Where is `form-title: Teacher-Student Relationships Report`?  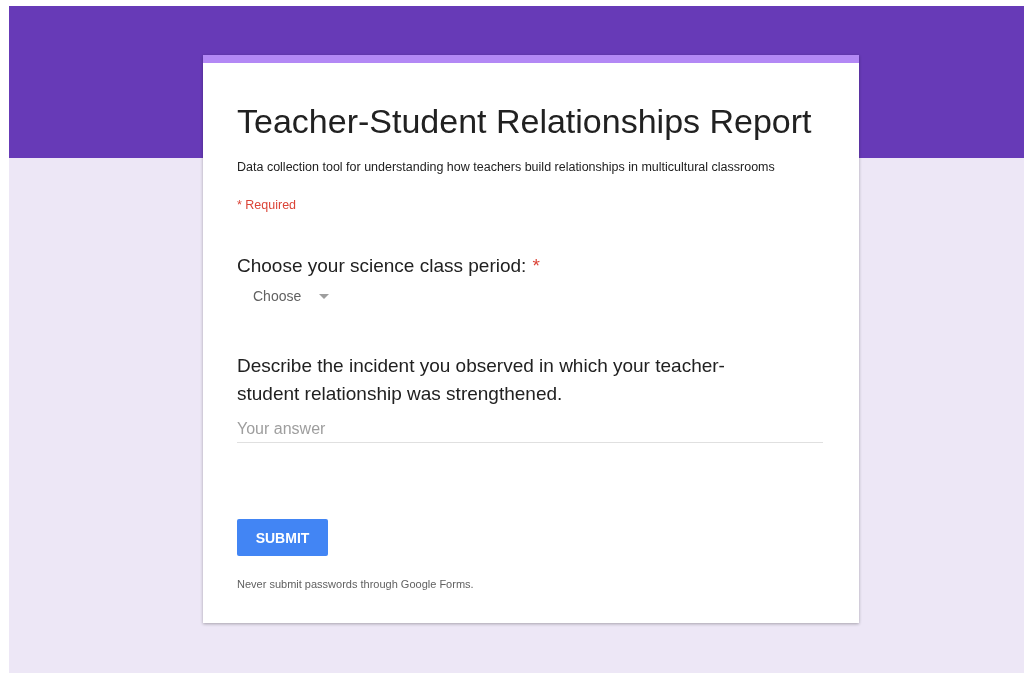 form-title: Teacher-Student Relationships Report is located at coordinates (525, 121).